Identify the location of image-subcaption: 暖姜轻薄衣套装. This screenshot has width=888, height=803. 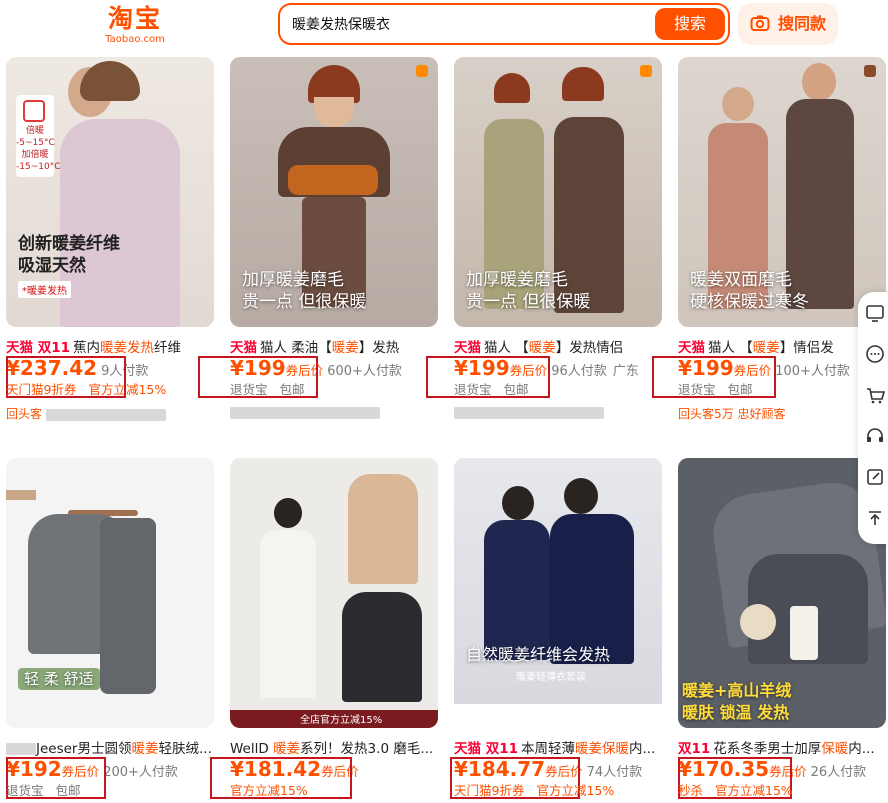
(551, 677).